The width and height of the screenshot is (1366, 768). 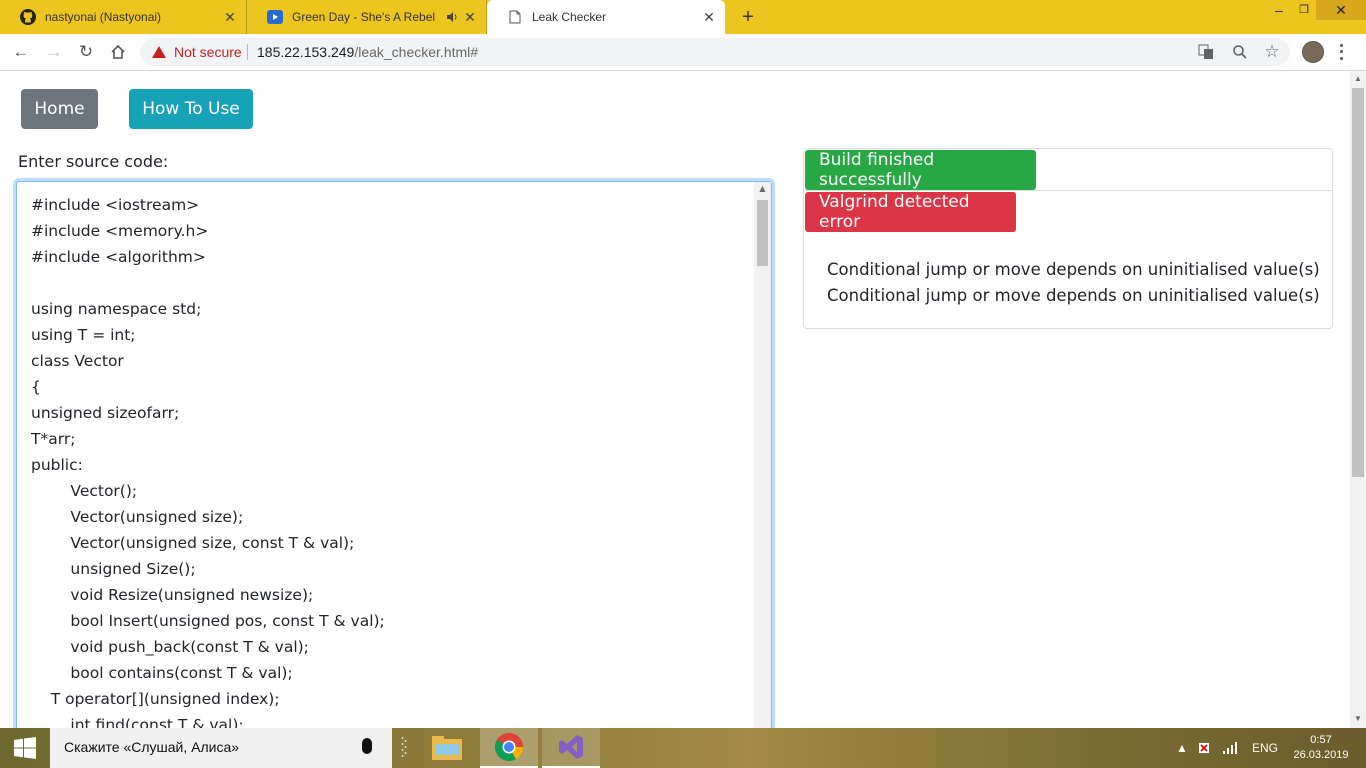 What do you see at coordinates (28, 17) in the screenshot?
I see `github-icon` at bounding box center [28, 17].